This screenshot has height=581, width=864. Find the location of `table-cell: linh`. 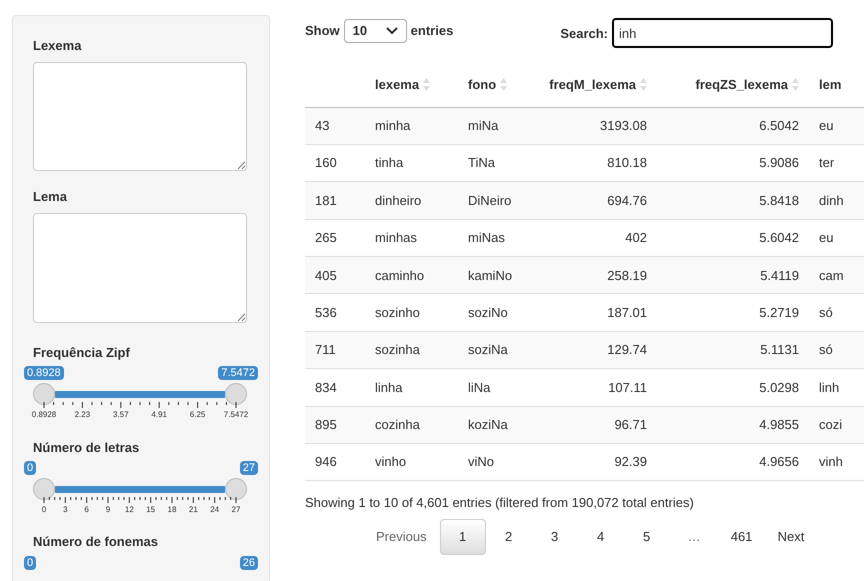

table-cell: linh is located at coordinates (829, 387).